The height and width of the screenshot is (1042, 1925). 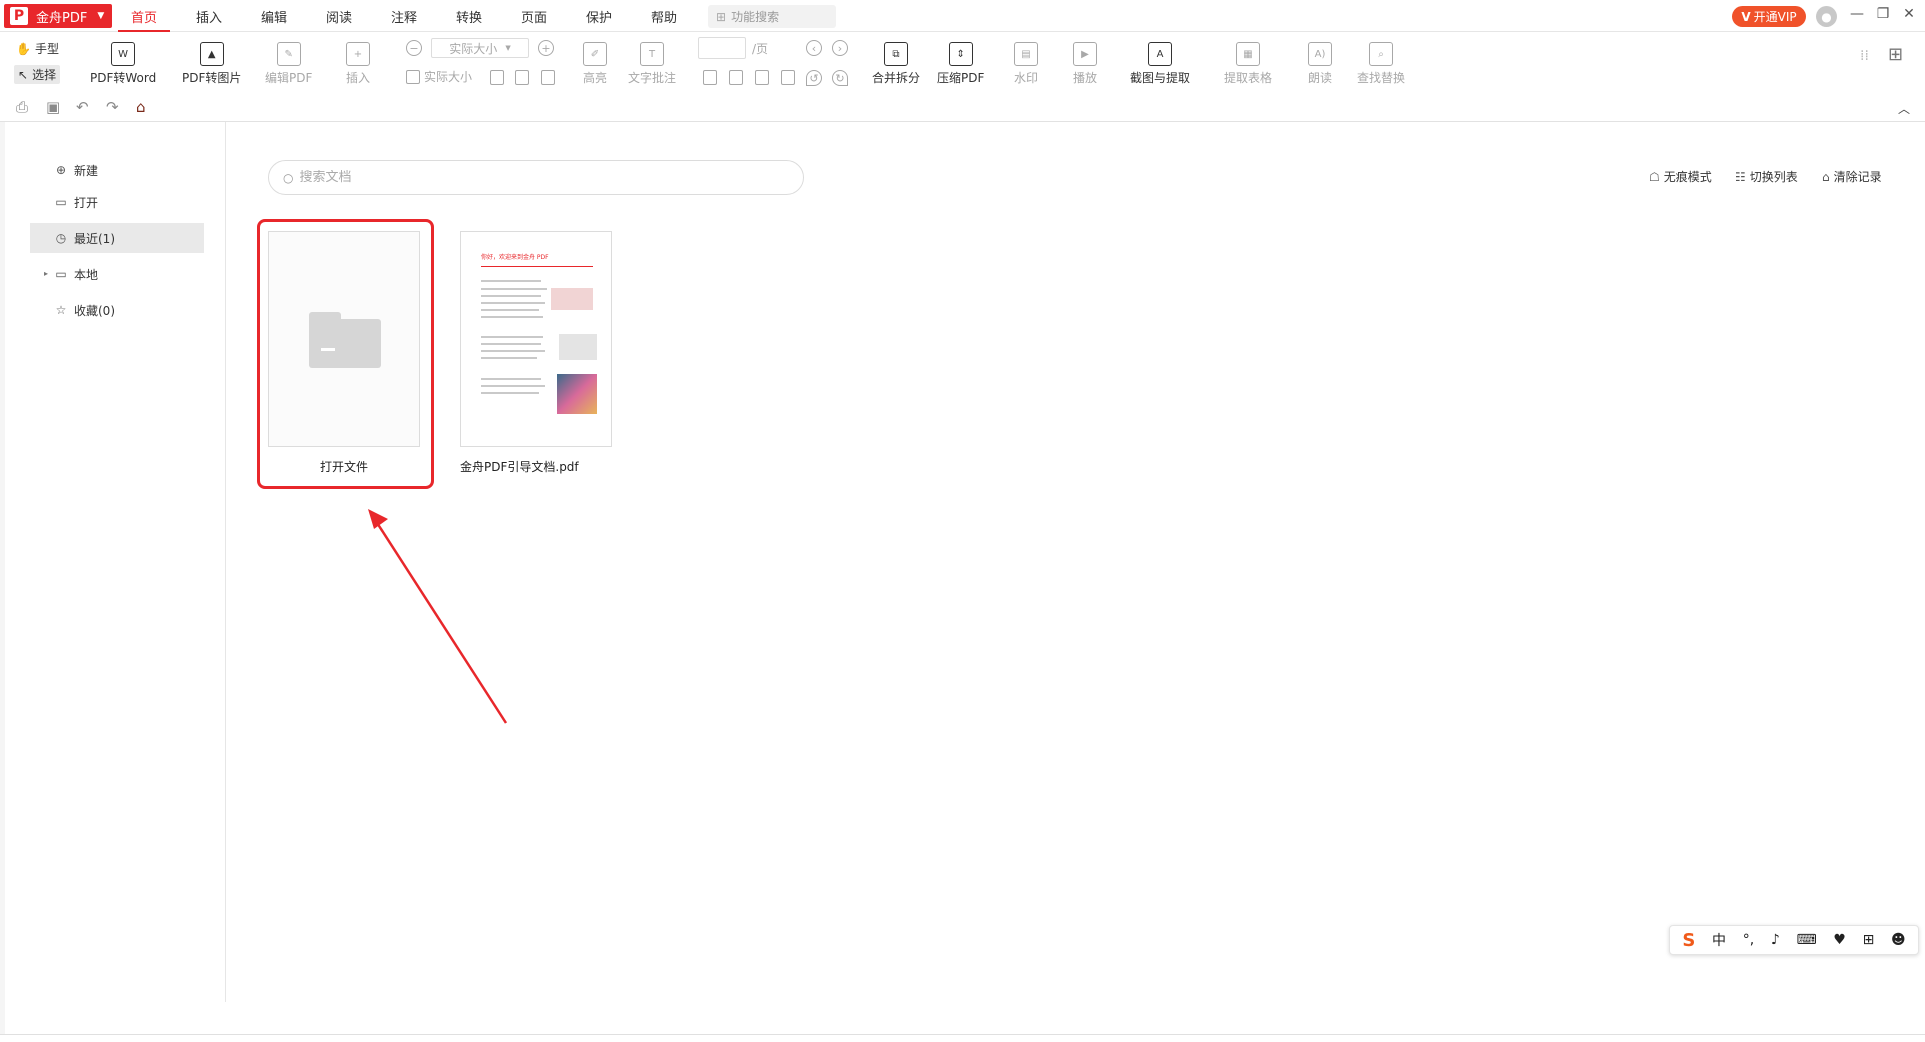 I want to click on tab-help: 帮助, so click(x=664, y=16).